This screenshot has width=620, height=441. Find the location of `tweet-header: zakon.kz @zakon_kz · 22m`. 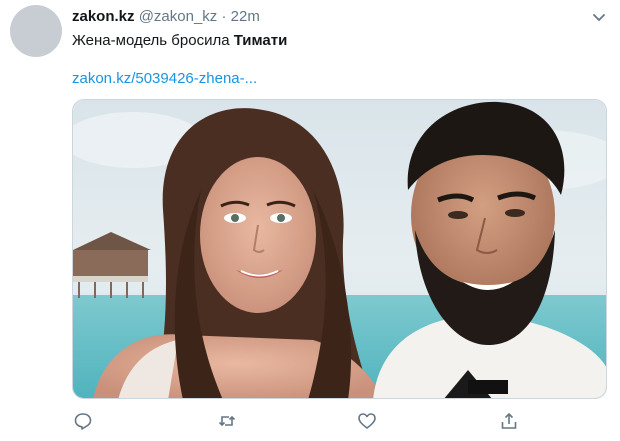

tweet-header: zakon.kz @zakon_kz · 22m is located at coordinates (166, 17).